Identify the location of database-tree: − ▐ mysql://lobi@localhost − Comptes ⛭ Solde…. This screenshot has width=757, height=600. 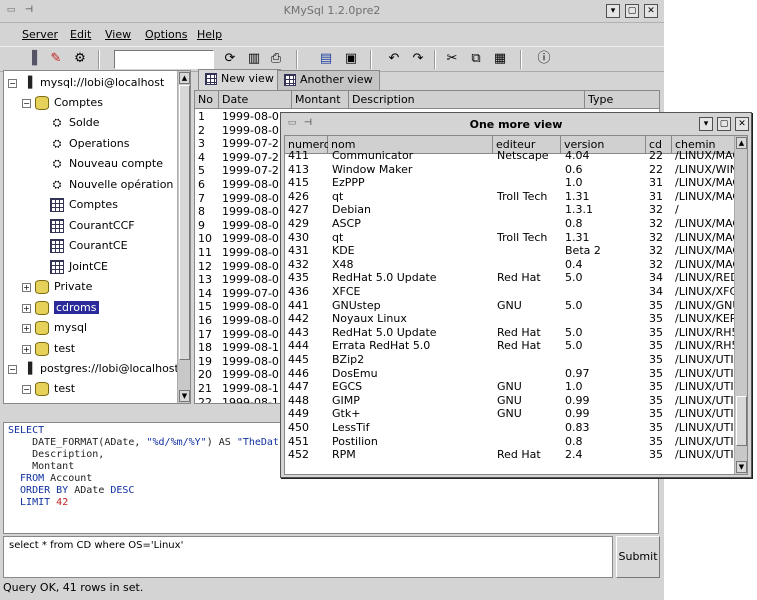
(97, 237).